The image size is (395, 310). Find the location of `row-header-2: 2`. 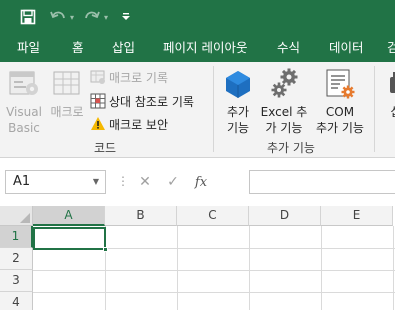

row-header-2: 2 is located at coordinates (16, 259).